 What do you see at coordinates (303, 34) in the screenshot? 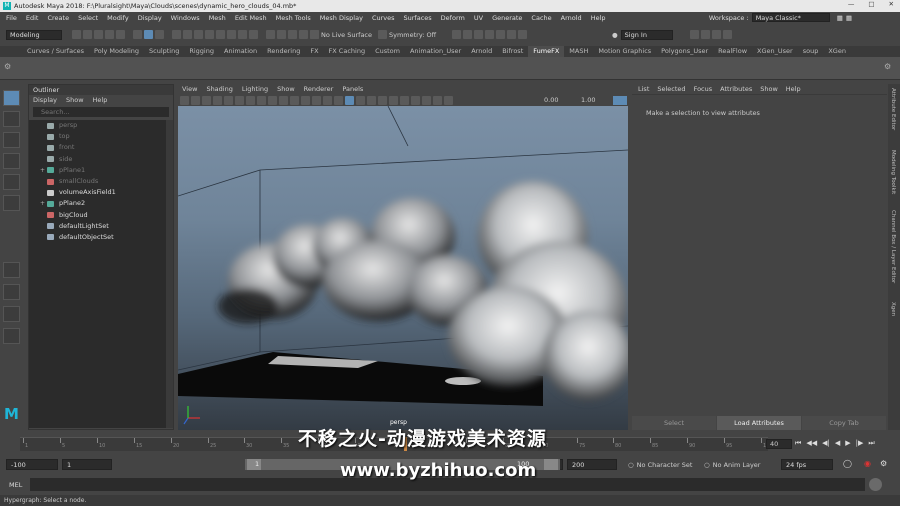
I see `snap-view-plane-icon` at bounding box center [303, 34].